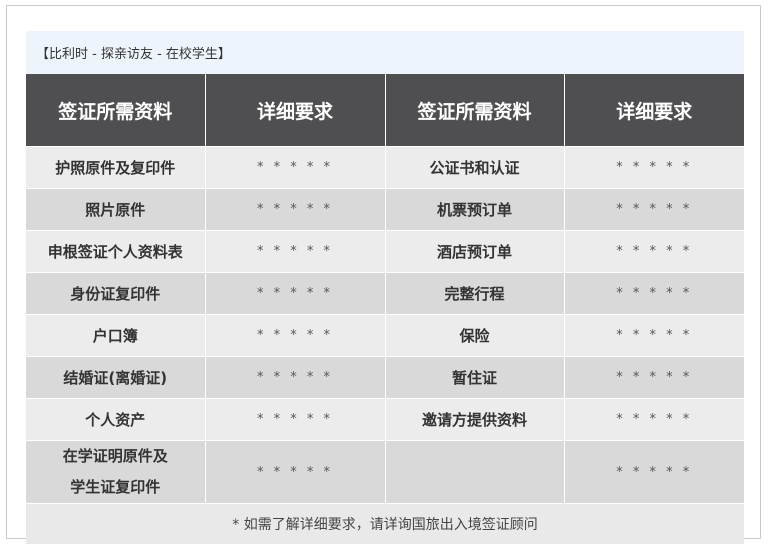 This screenshot has height=545, width=769. What do you see at coordinates (475, 377) in the screenshot?
I see `material-name: 暂住证` at bounding box center [475, 377].